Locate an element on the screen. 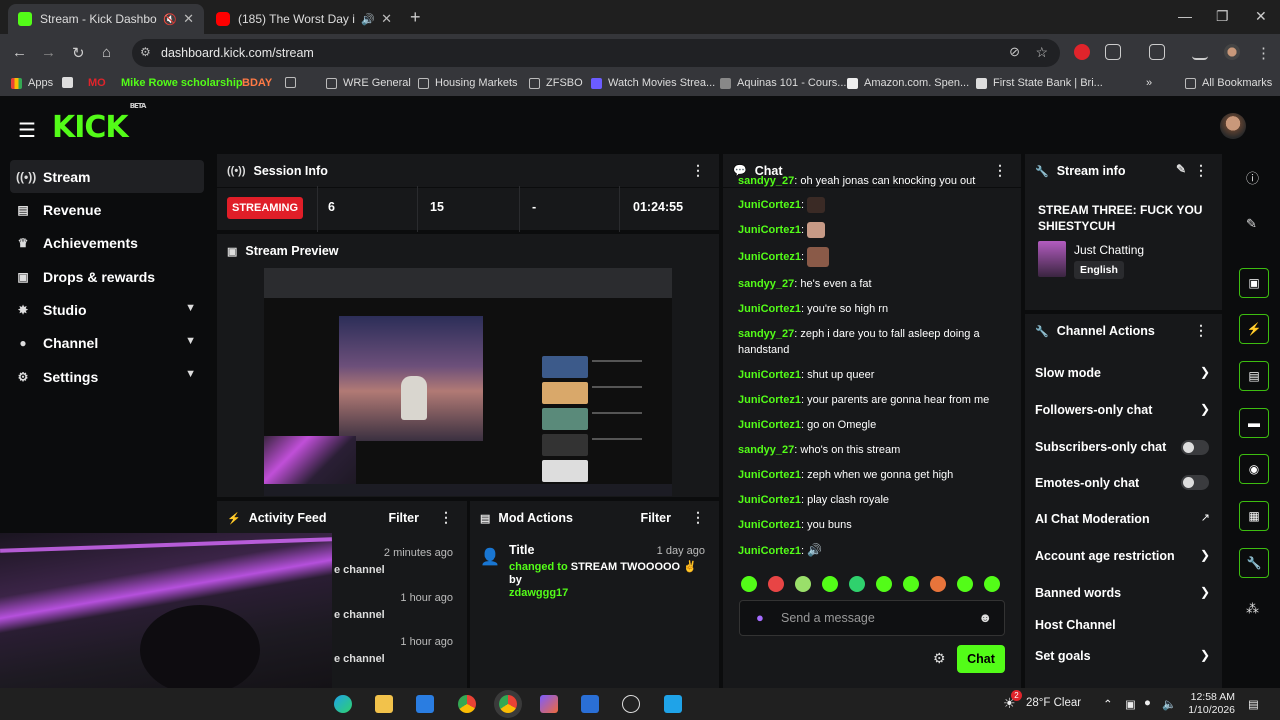 This screenshot has width=1280, height=720. outlook-icon is located at coordinates (425, 704).